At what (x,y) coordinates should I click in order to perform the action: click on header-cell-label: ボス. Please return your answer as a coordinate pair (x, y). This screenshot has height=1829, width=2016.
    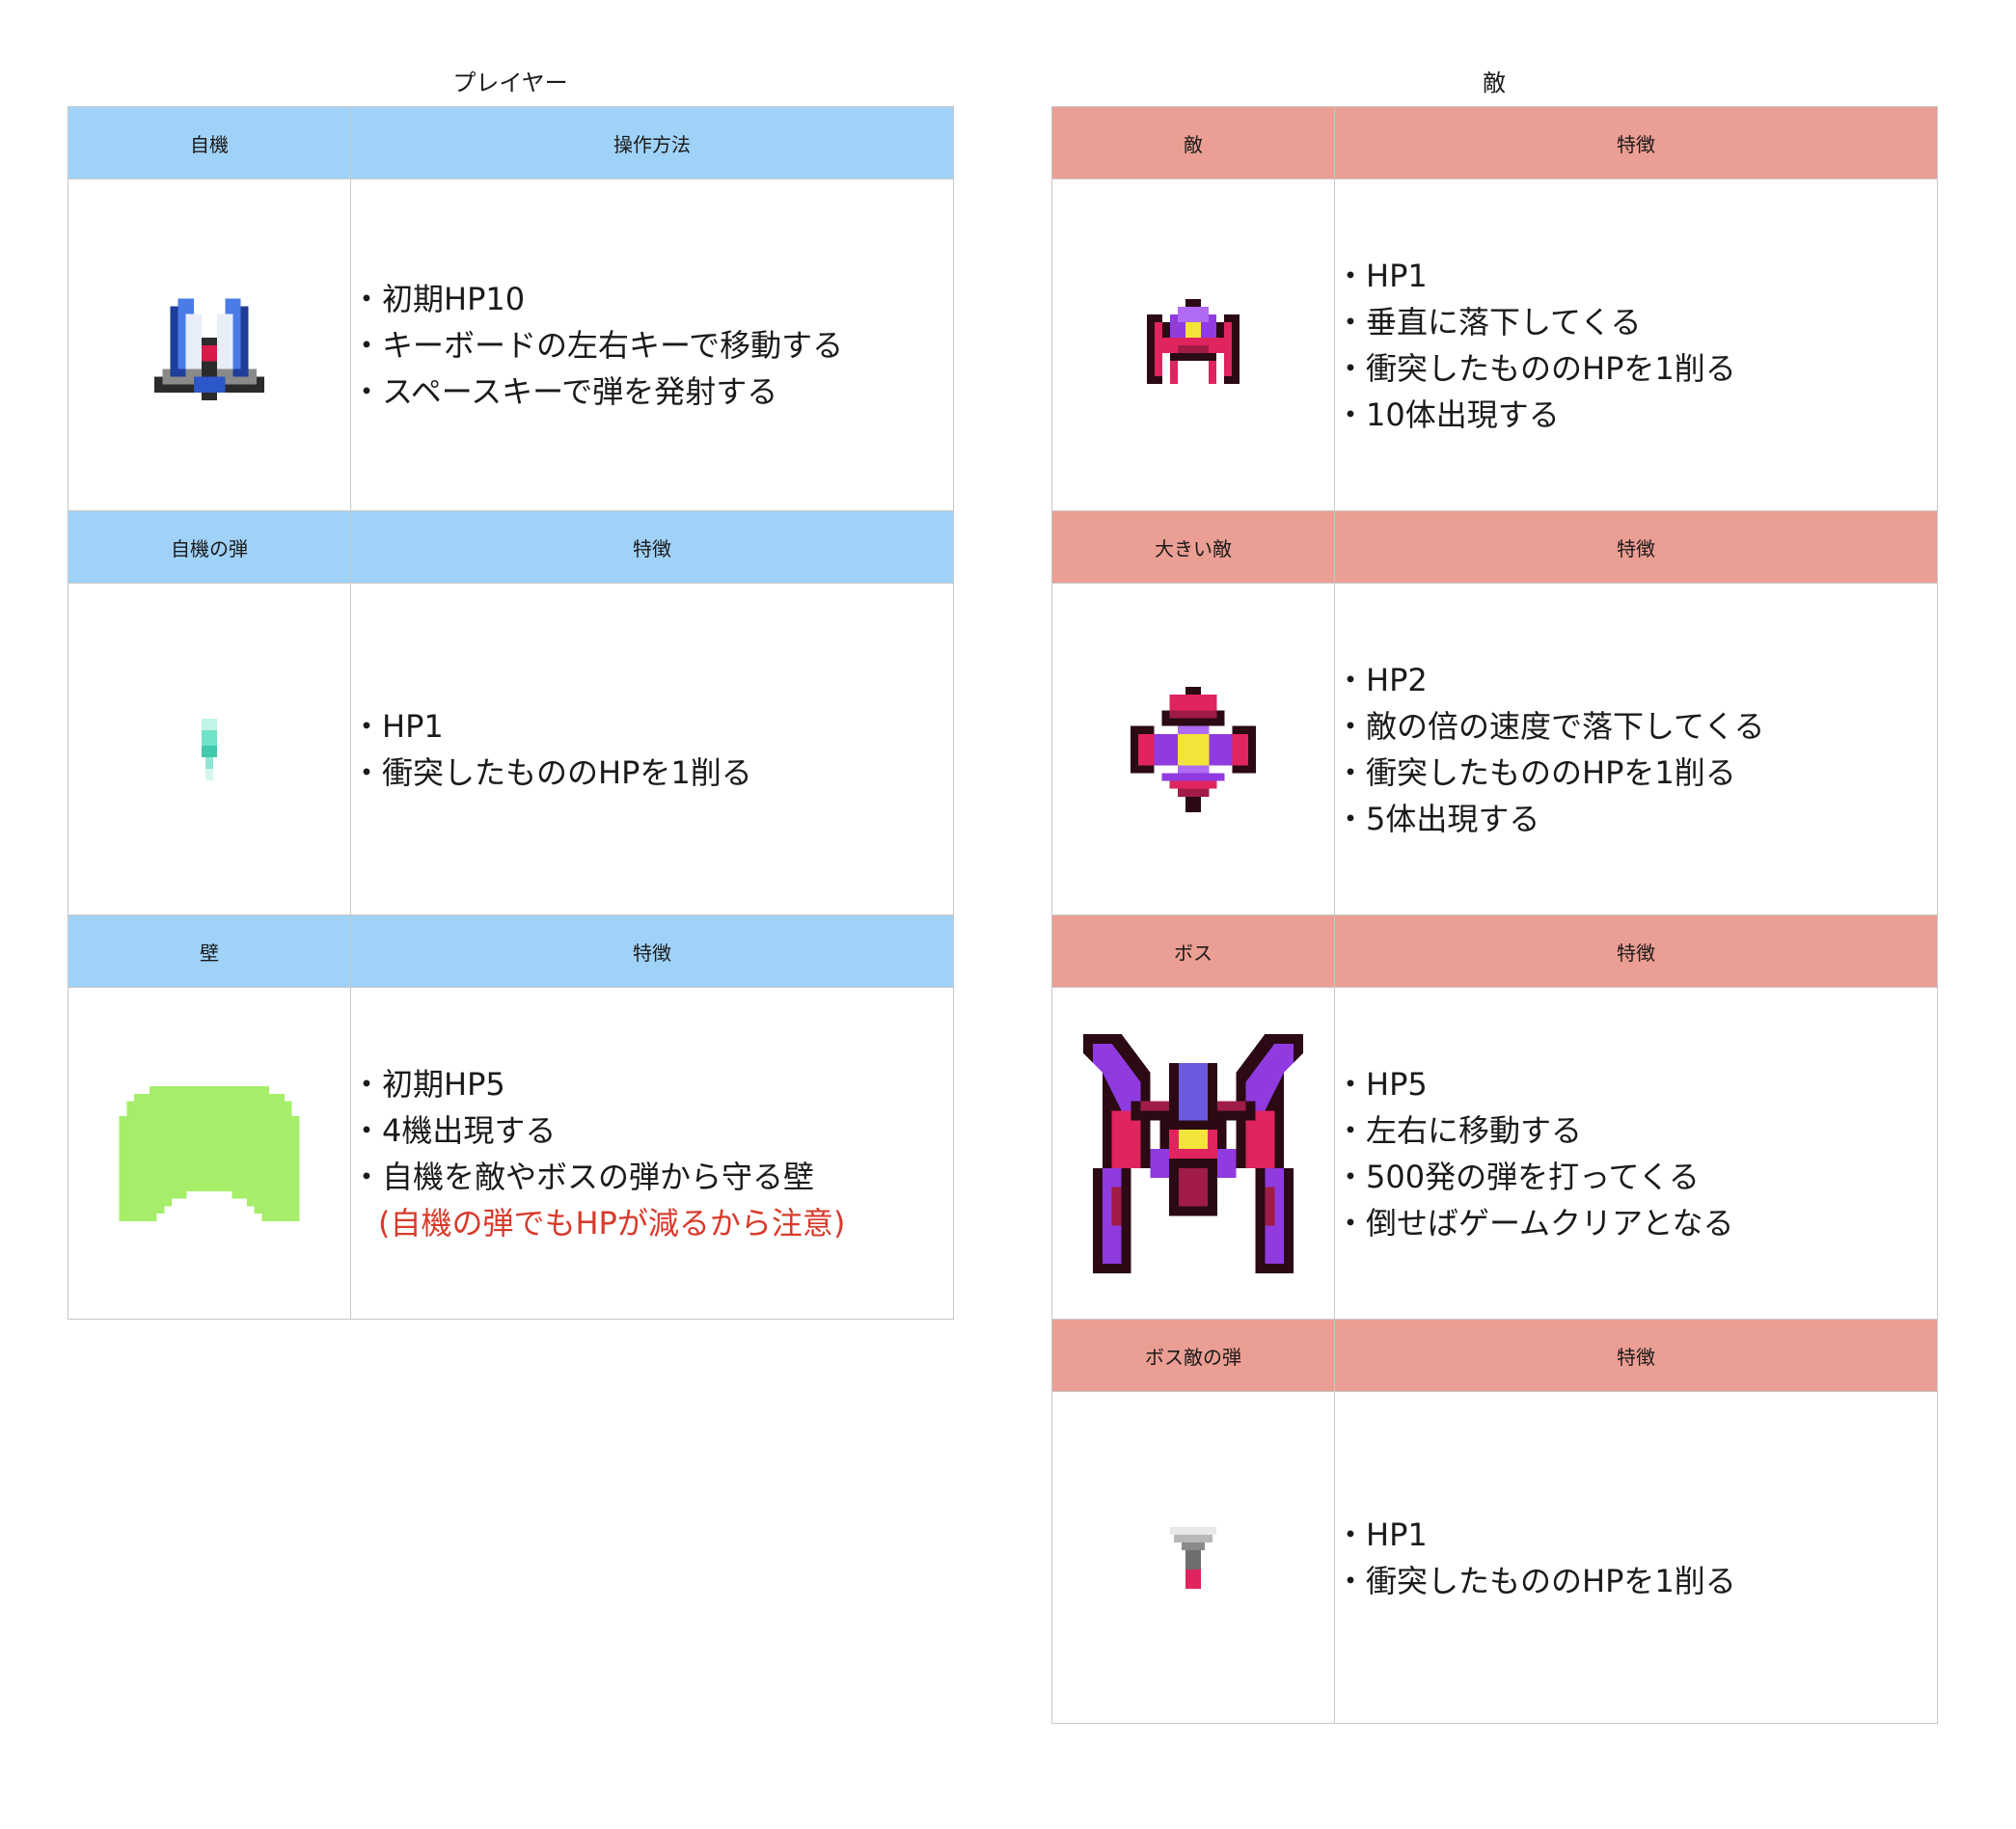
    Looking at the image, I should click on (1193, 951).